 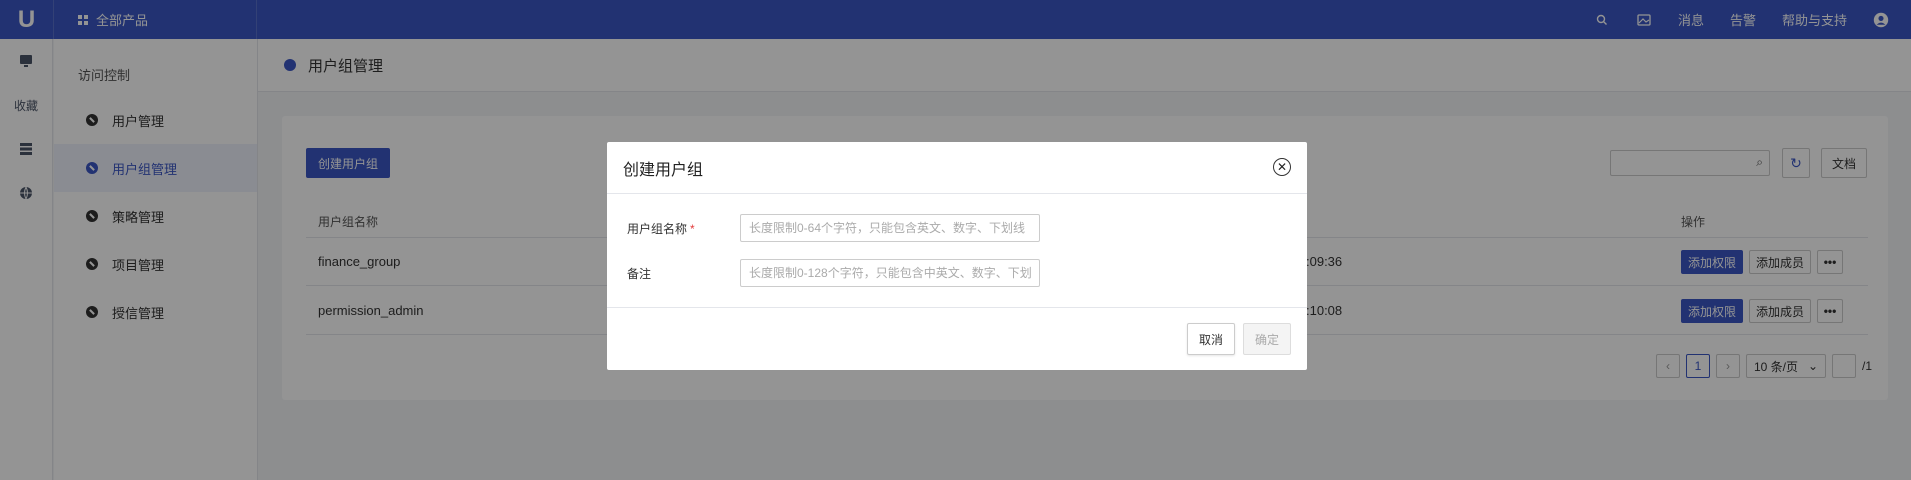 I want to click on required-marker: *, so click(x=692, y=229).